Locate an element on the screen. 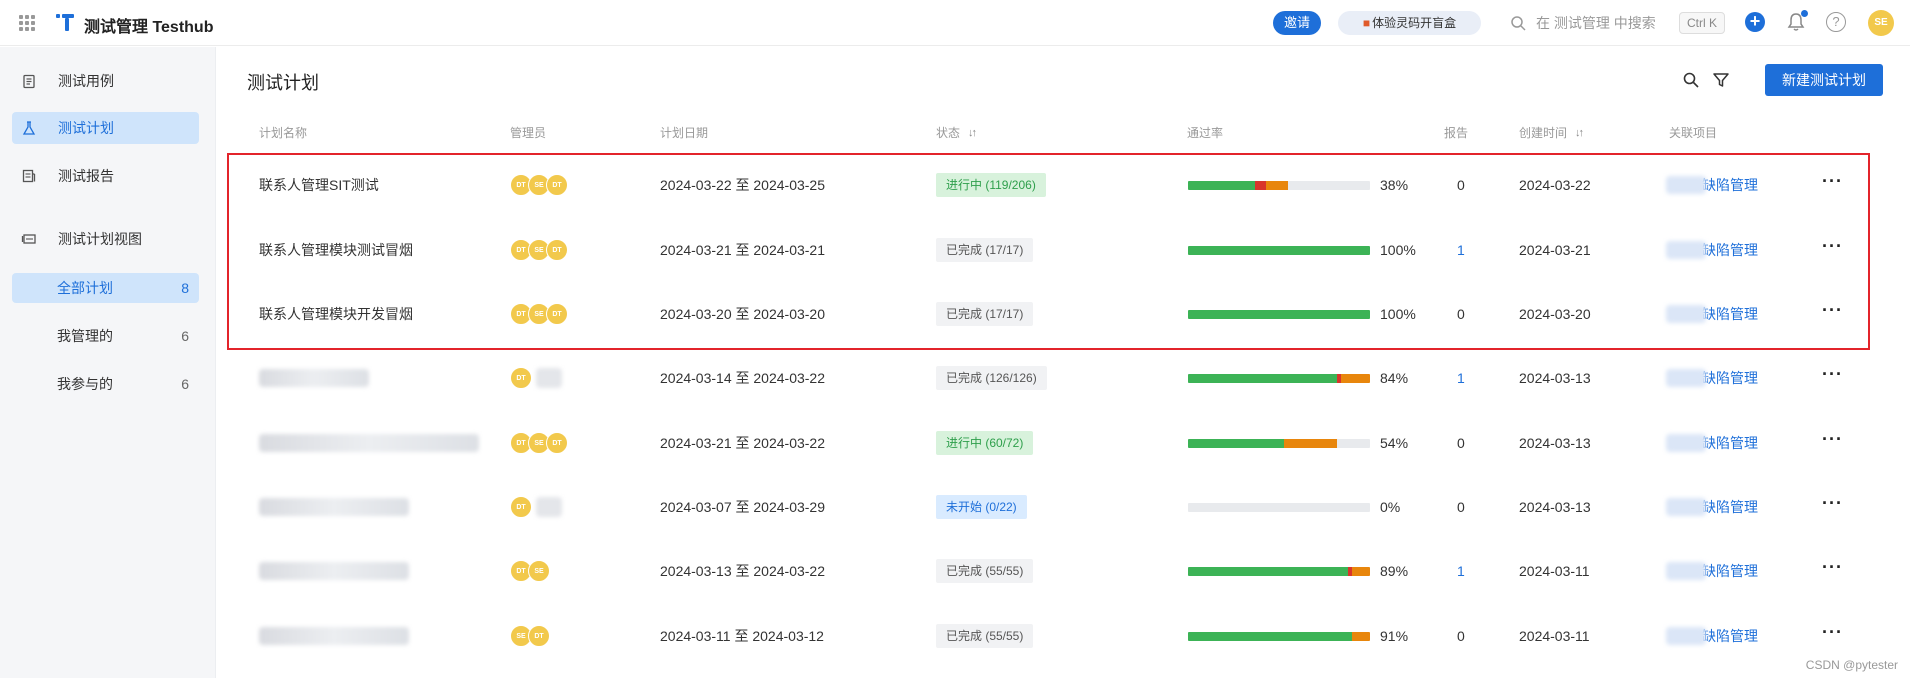 This screenshot has width=1910, height=678. progress-segment is located at coordinates (1279, 314).